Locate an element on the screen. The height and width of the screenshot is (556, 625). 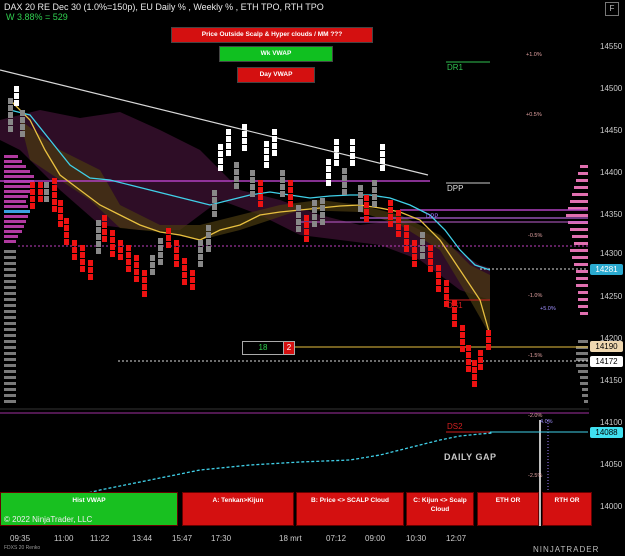
brick-counter: 18 is located at coordinates (263, 348).